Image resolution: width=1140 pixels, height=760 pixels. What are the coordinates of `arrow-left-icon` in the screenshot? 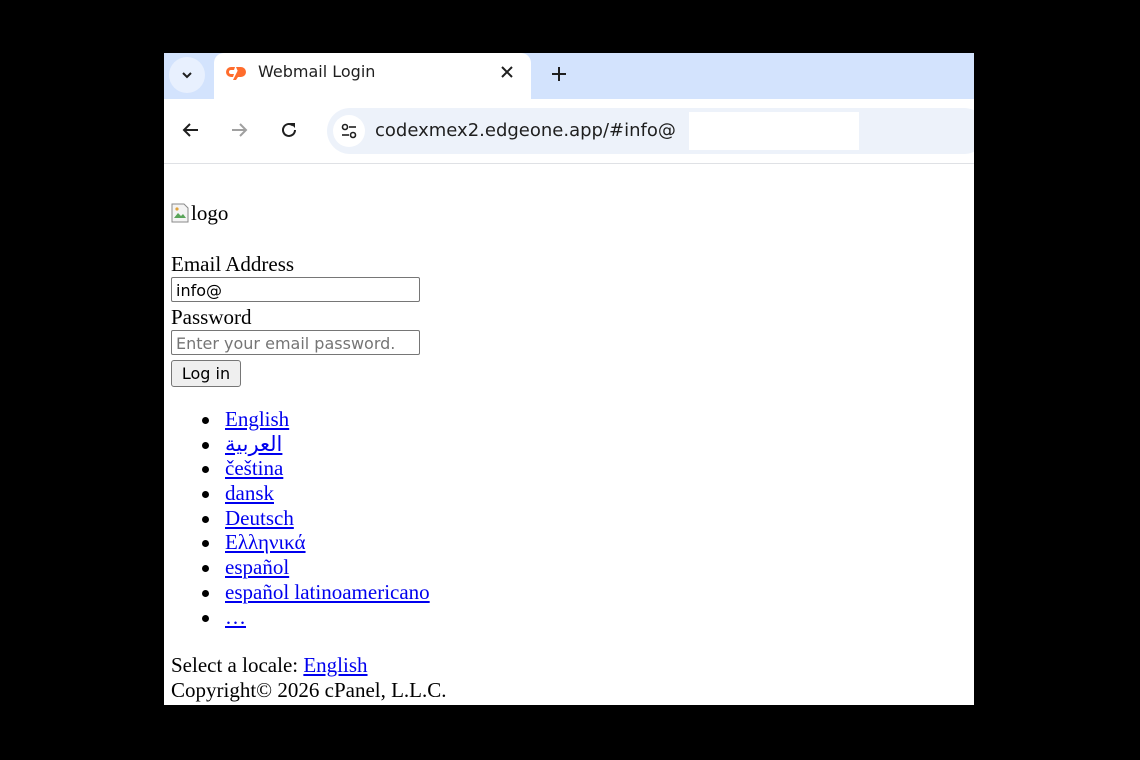 It's located at (190, 130).